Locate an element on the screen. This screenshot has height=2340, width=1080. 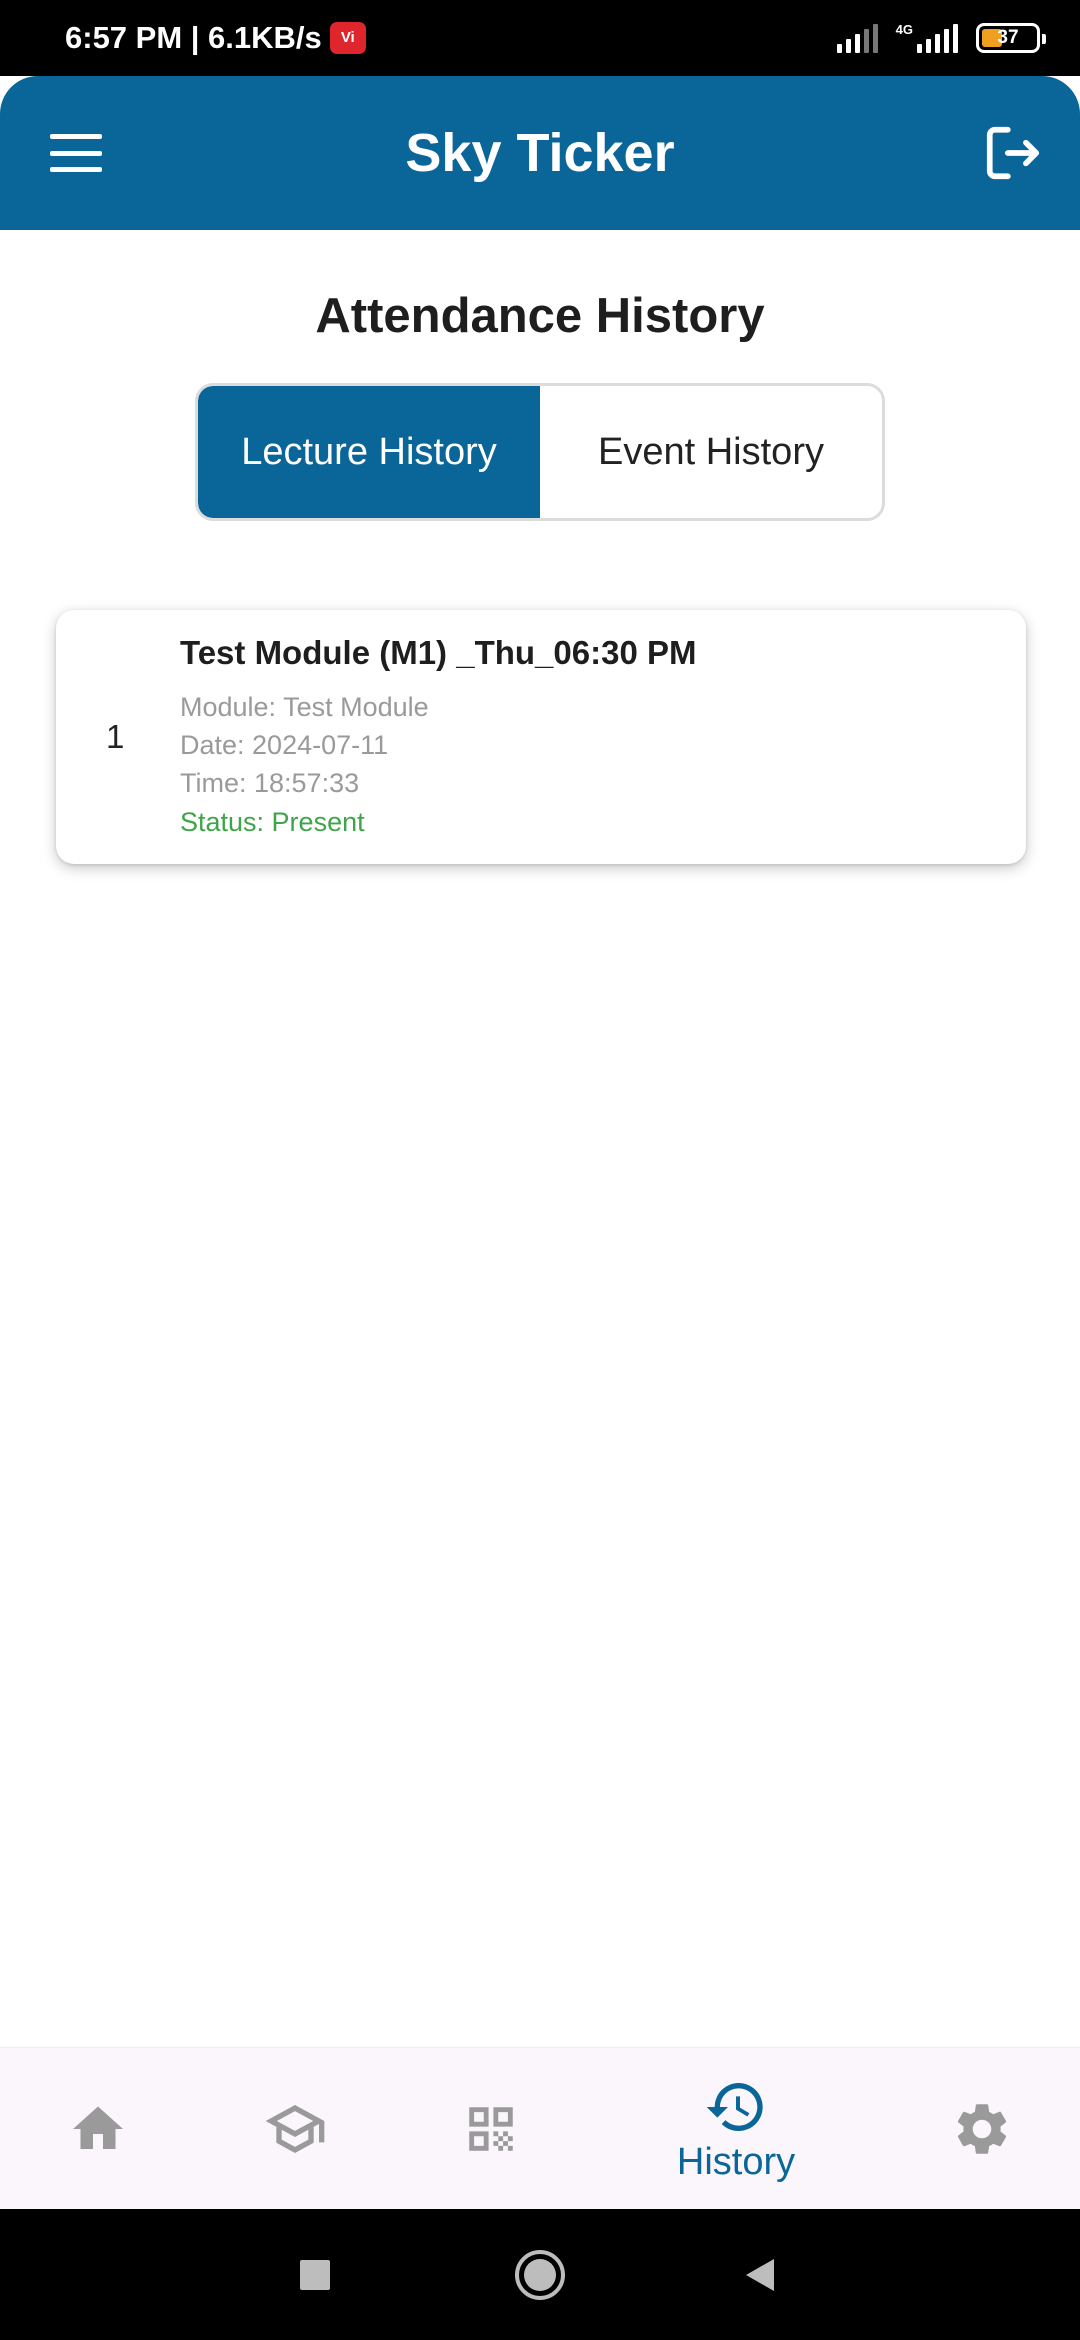
app-title: Sky Ticker is located at coordinates (540, 153).